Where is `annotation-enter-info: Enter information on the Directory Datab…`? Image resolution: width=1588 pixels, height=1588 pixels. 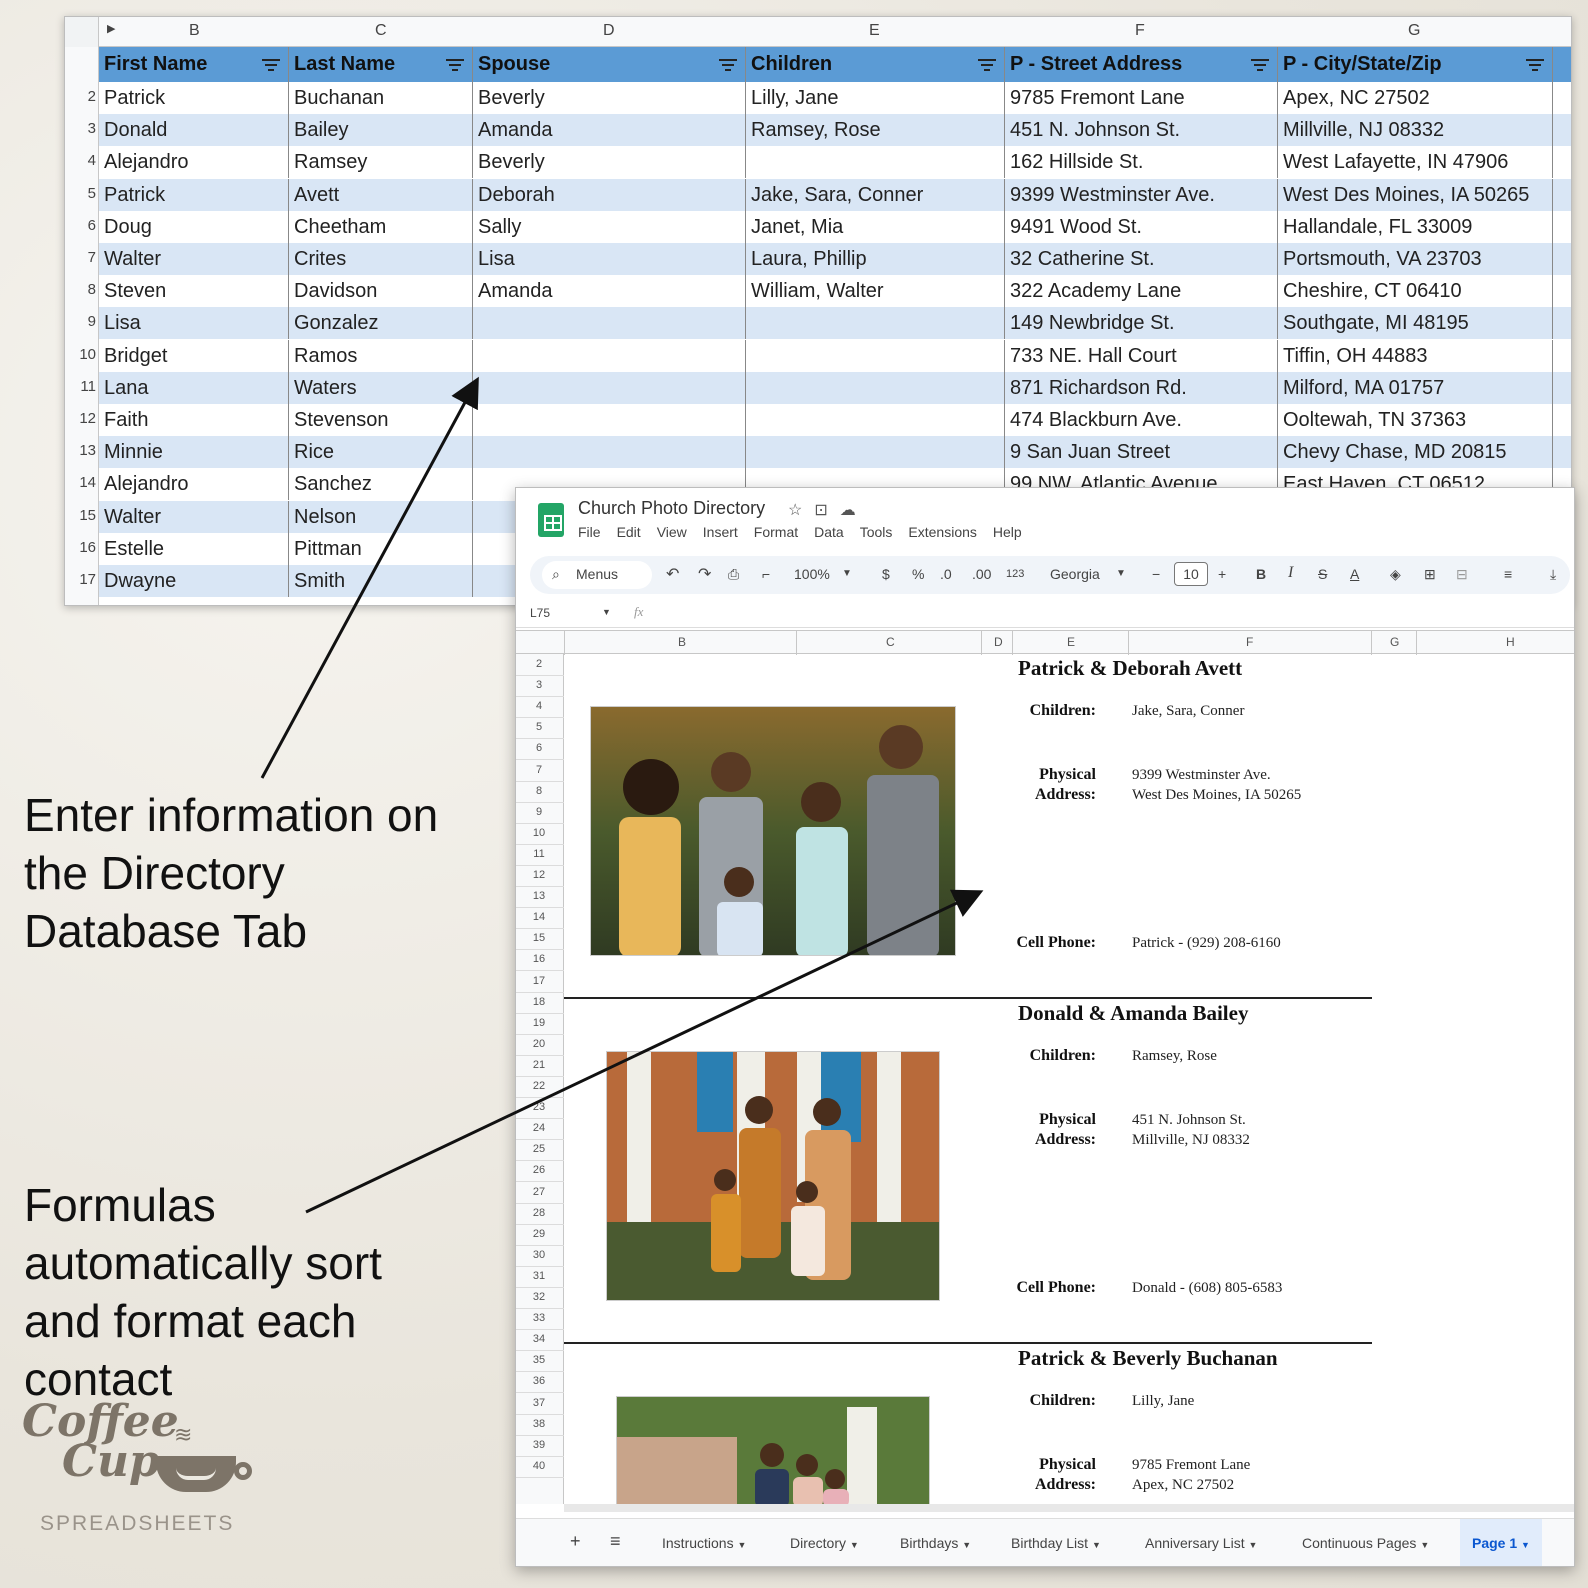
annotation-enter-info: Enter information on the Directory Datab… is located at coordinates (231, 873).